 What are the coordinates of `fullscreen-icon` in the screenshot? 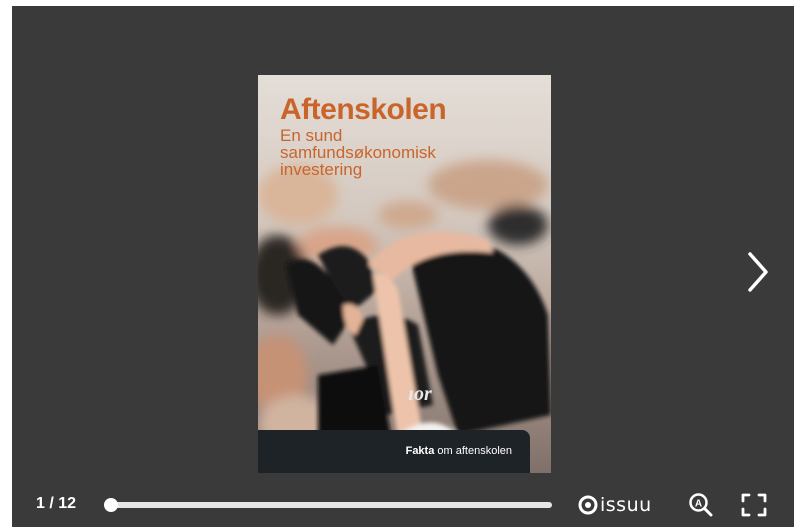 It's located at (754, 505).